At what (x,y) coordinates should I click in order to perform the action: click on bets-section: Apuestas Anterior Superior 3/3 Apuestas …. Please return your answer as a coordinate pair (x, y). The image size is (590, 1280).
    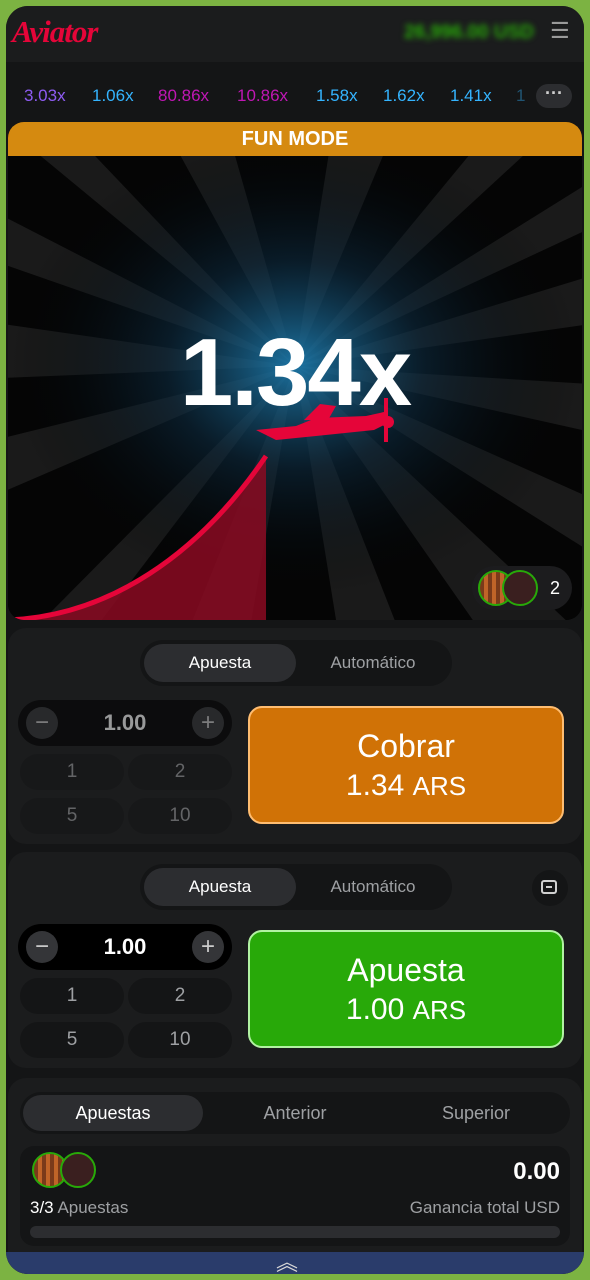
    Looking at the image, I should click on (295, 1176).